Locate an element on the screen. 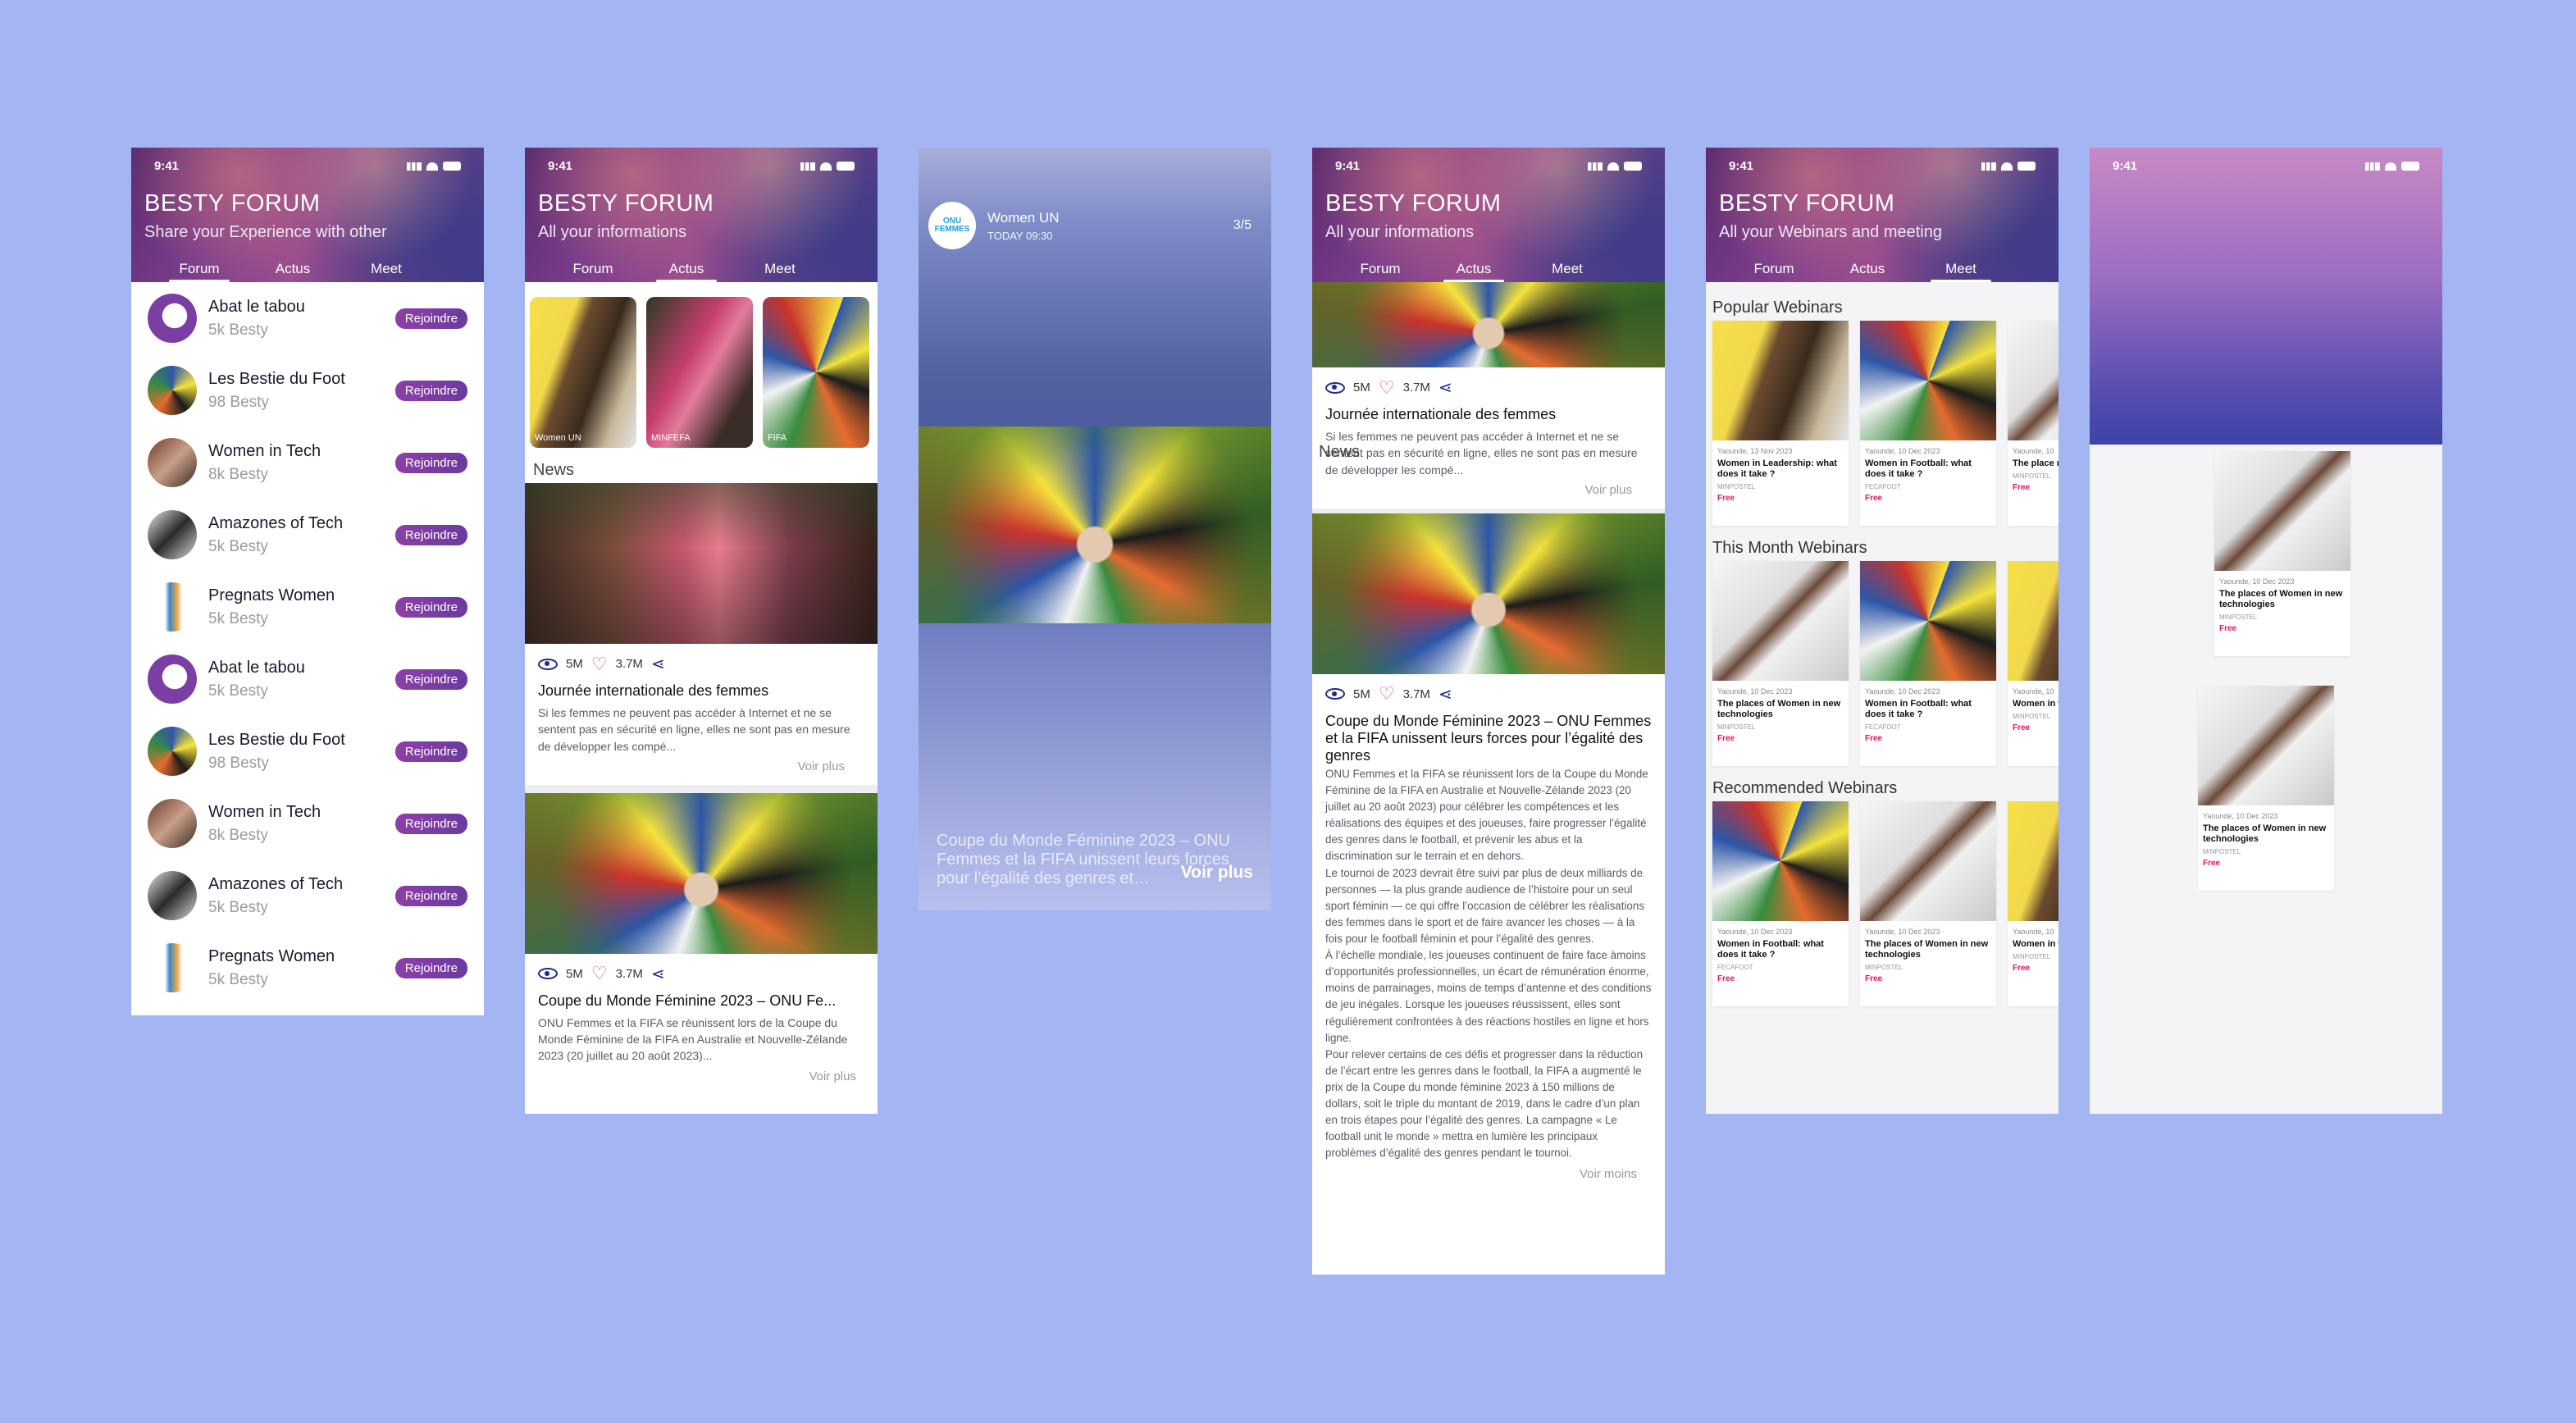 This screenshot has height=1423, width=2576. voir-moins-link: Voir moins is located at coordinates (1488, 1177).